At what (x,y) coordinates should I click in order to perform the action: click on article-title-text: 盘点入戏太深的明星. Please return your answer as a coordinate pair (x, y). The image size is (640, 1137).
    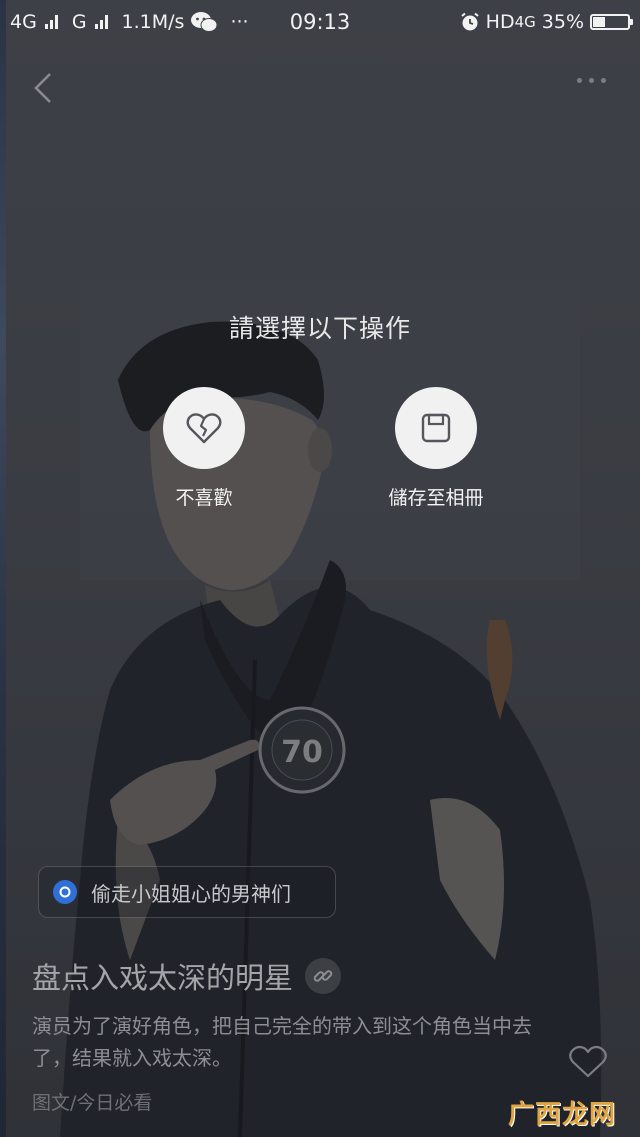
    Looking at the image, I should click on (163, 978).